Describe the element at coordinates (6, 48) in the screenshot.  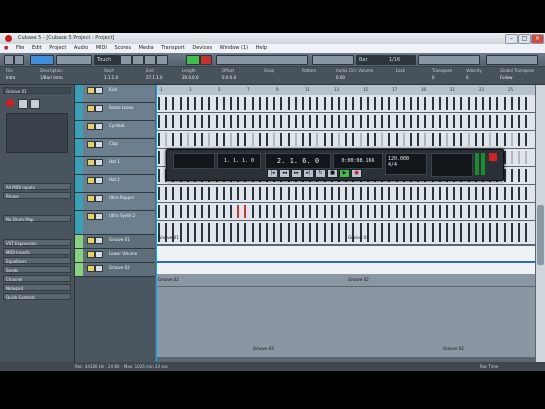
I see `app-menu-icon: ●` at that location.